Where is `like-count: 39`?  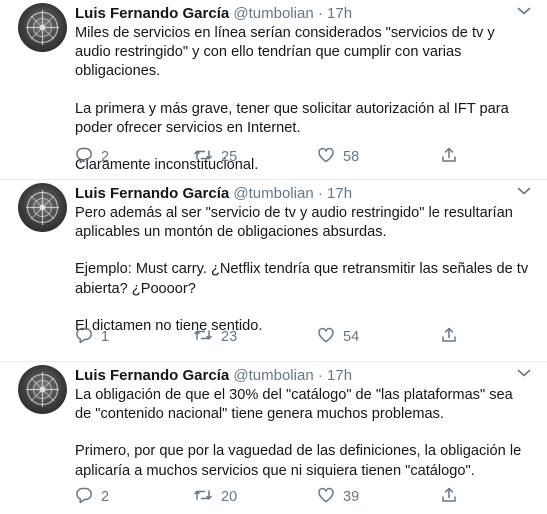
like-count: 39 is located at coordinates (351, 497).